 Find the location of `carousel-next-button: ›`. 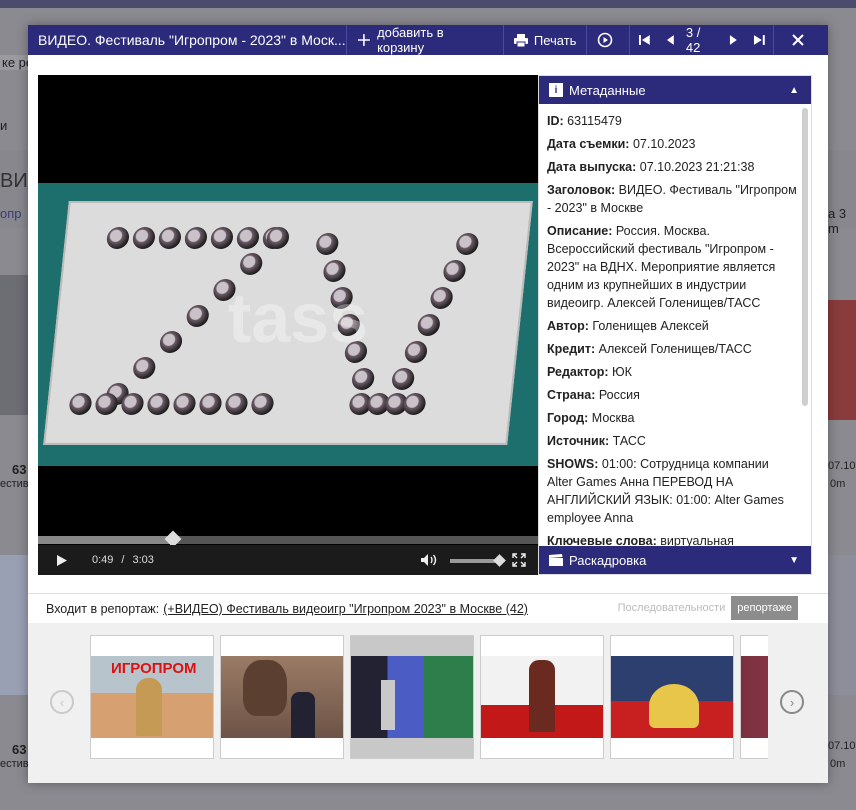

carousel-next-button: › is located at coordinates (792, 702).